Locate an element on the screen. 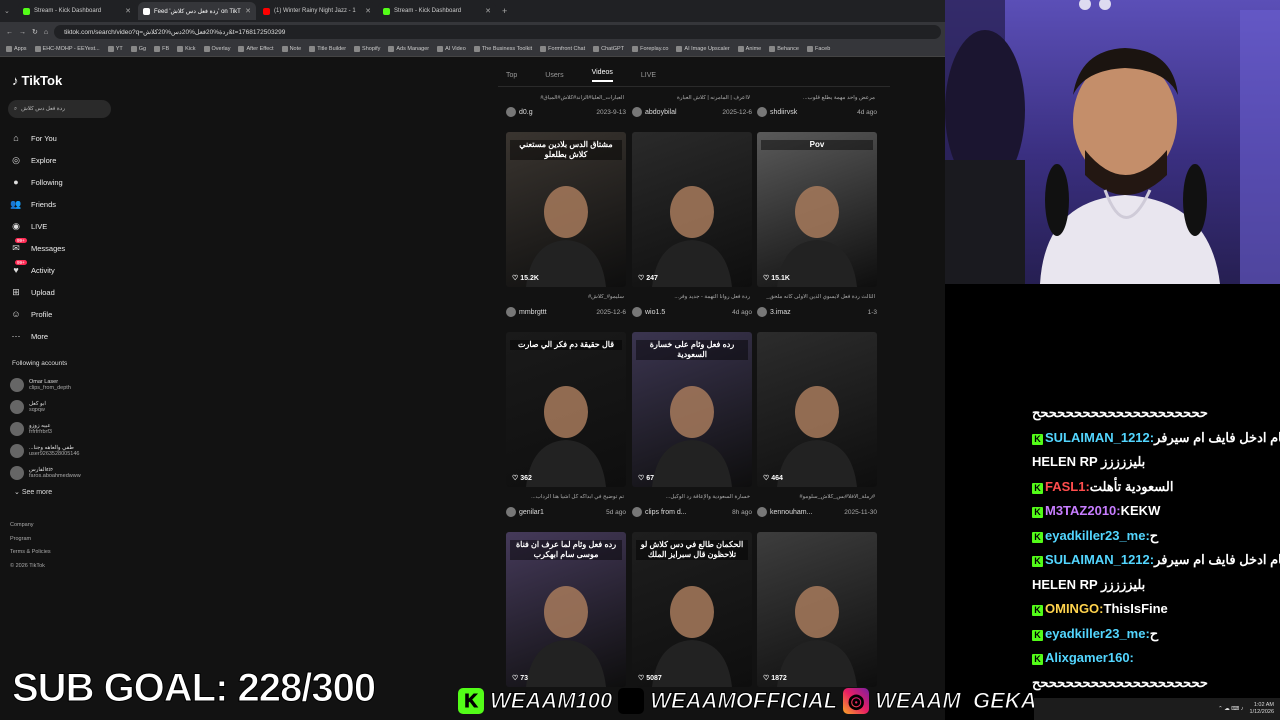 The height and width of the screenshot is (720, 1280). account-handle: frfrfrfrbrf3 is located at coordinates (40, 432).